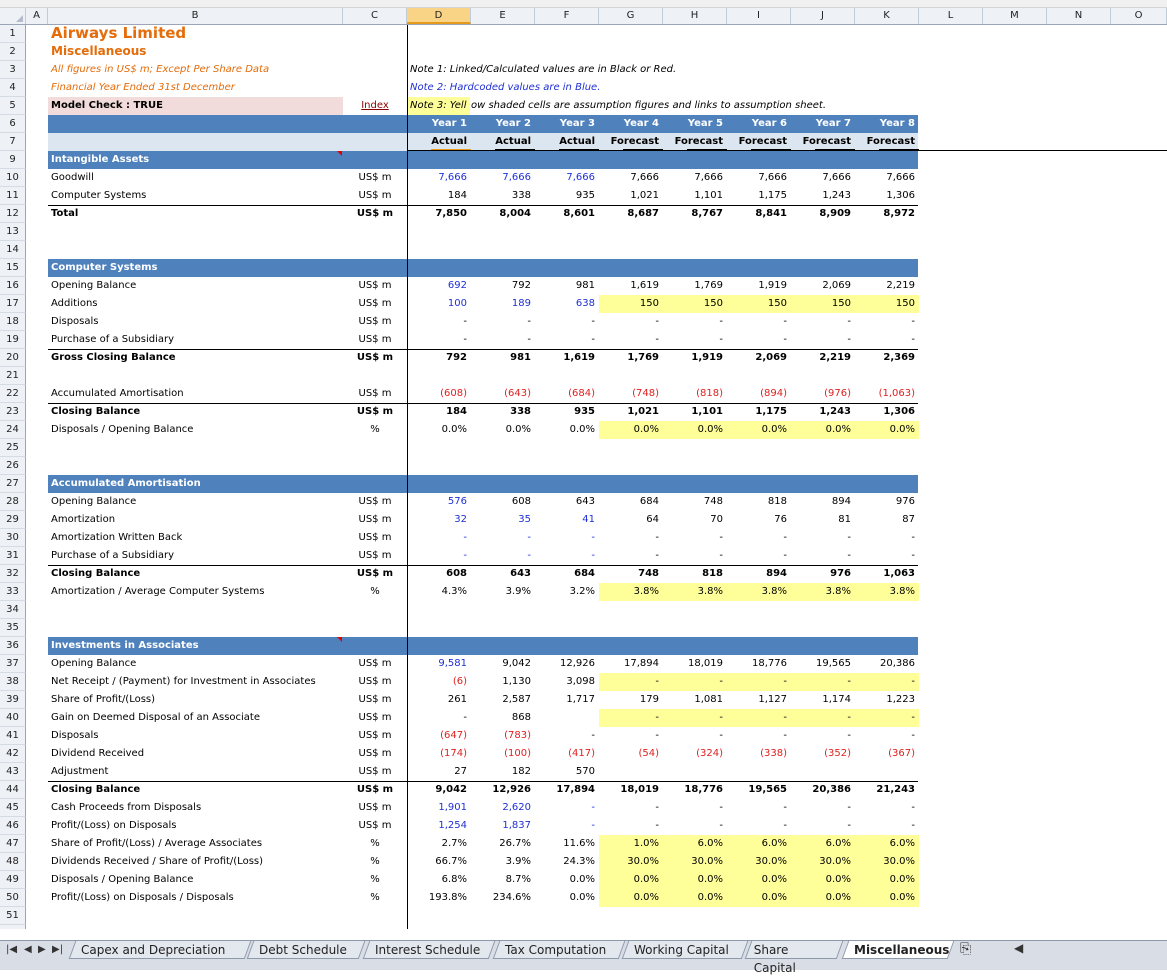 The height and width of the screenshot is (977, 1167). What do you see at coordinates (1015, 16) in the screenshot?
I see `column-header-m: M` at bounding box center [1015, 16].